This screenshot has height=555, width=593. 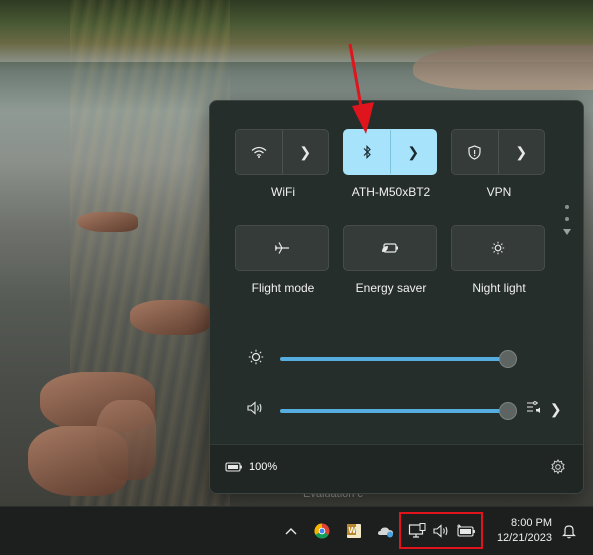 I want to click on gear-icon, so click(x=558, y=467).